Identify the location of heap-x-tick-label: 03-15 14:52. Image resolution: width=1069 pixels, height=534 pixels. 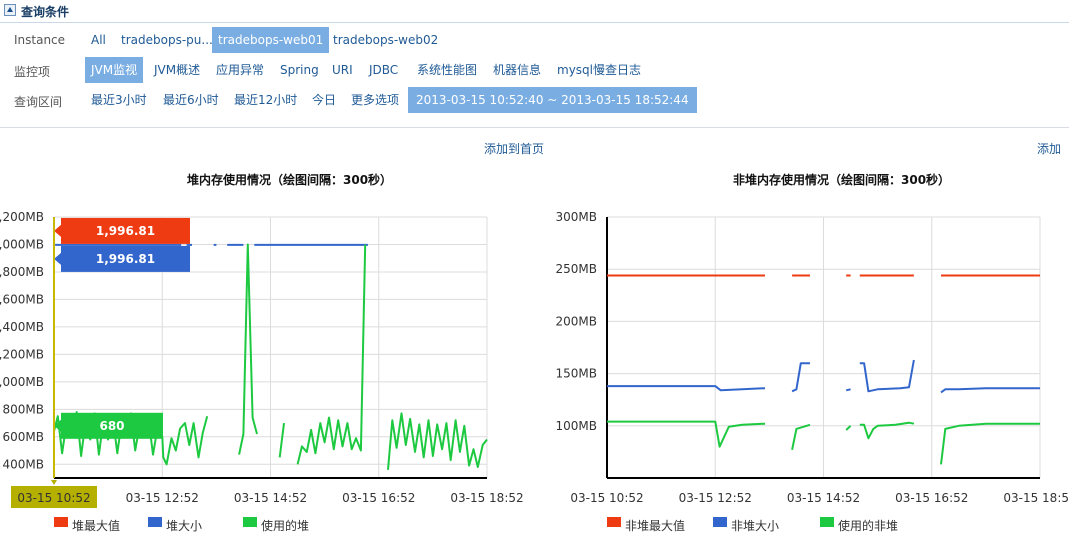
(270, 498).